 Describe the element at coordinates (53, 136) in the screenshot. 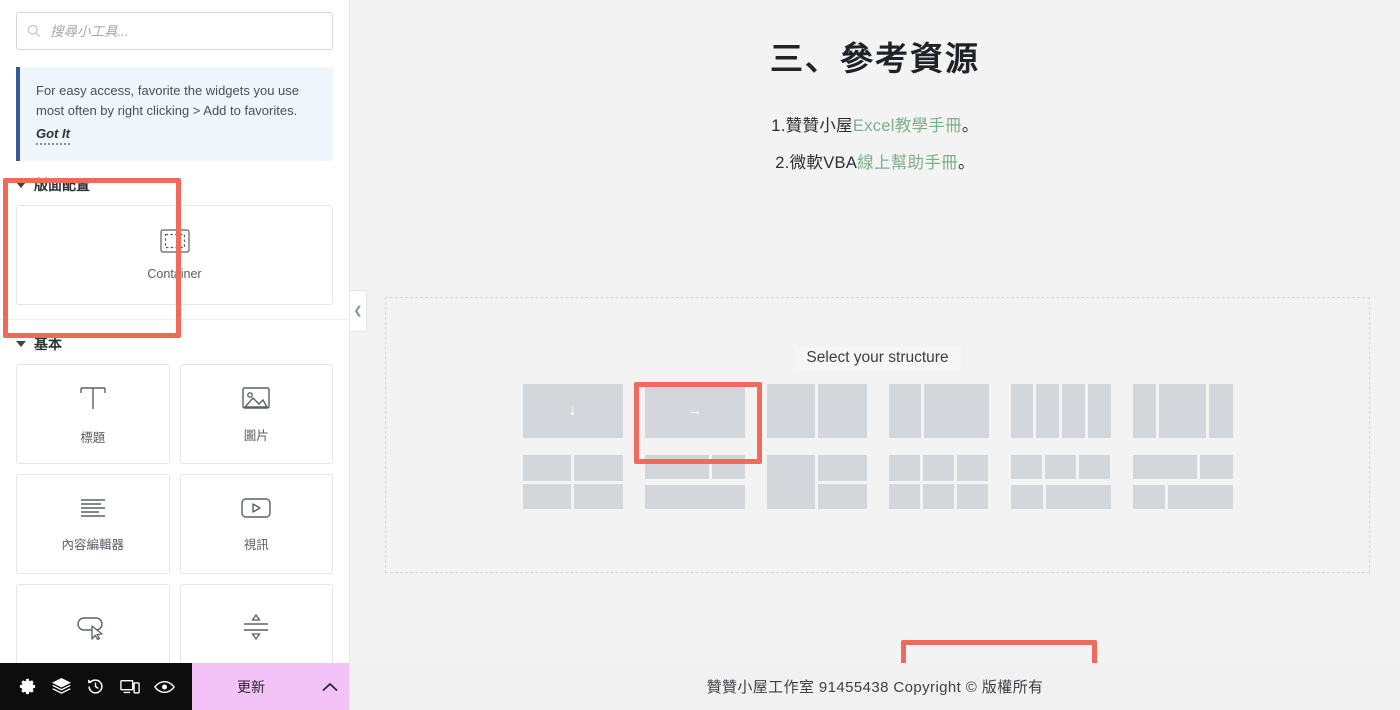

I see `got-it-button: Got It` at that location.